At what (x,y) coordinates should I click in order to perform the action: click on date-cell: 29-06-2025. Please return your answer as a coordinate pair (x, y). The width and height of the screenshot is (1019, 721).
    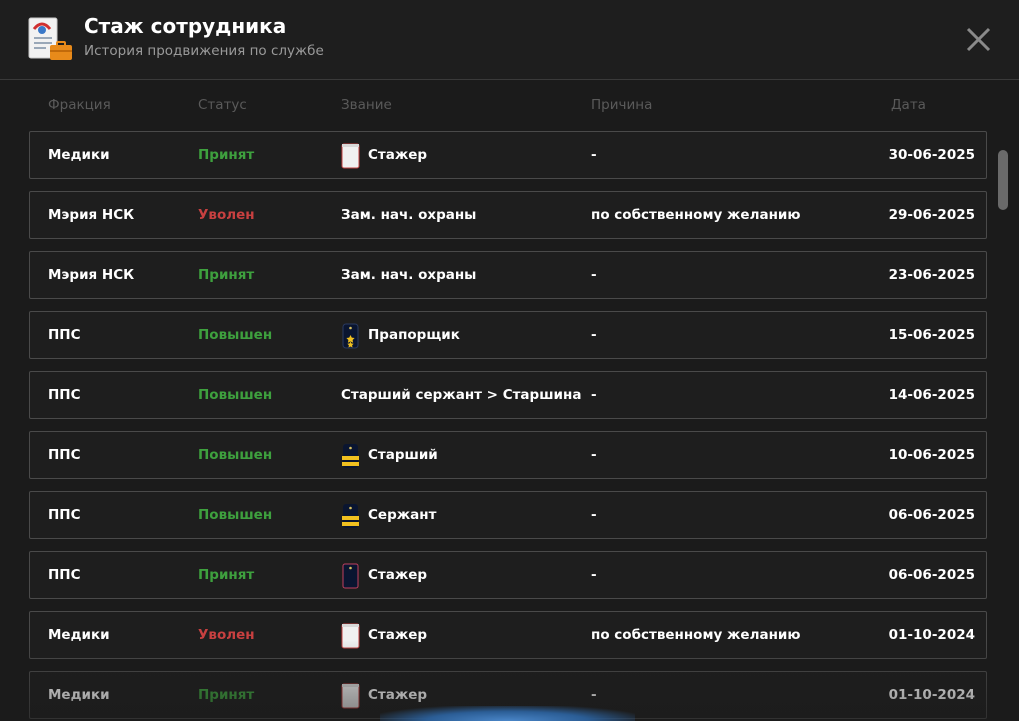
    Looking at the image, I should click on (931, 215).